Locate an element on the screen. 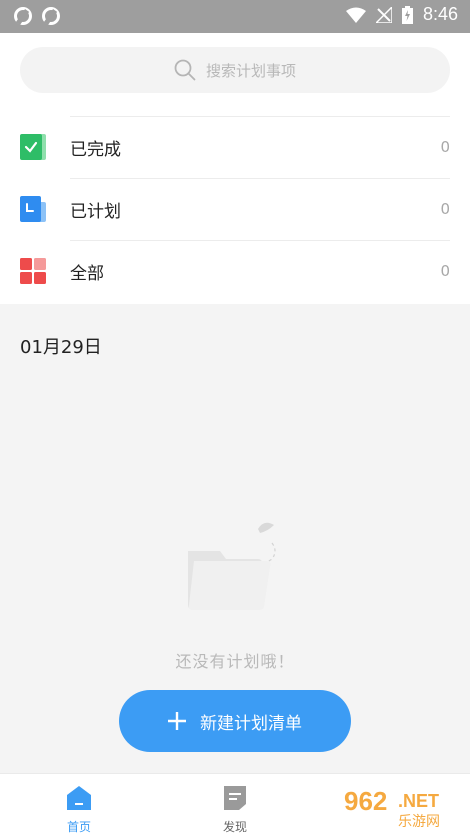  battery-charging-icon is located at coordinates (407, 14).